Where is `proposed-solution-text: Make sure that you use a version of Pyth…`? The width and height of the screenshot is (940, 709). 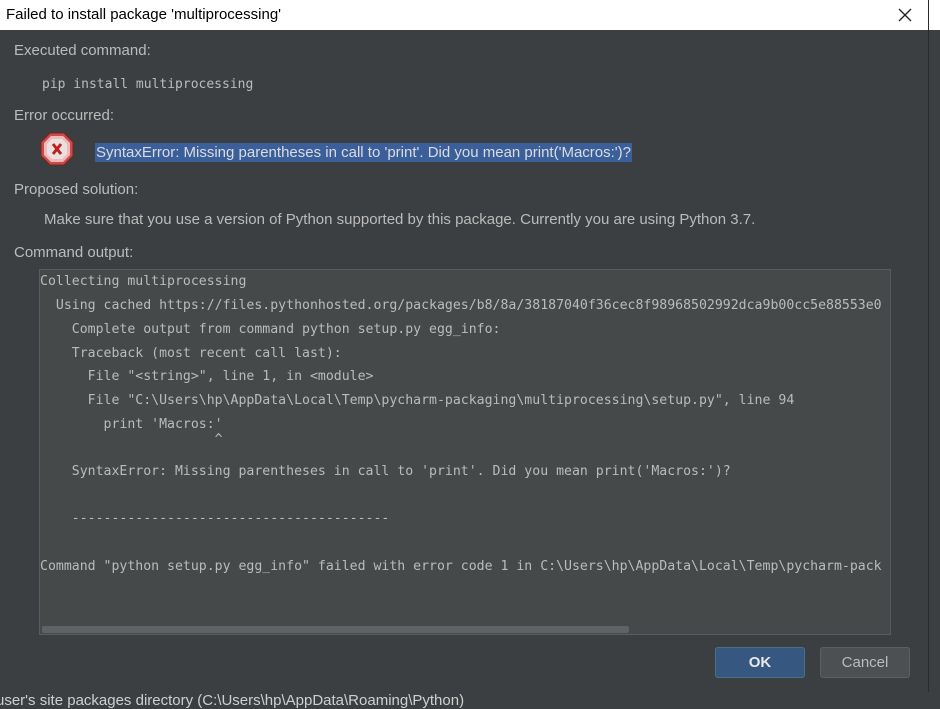
proposed-solution-text: Make sure that you use a version of Pyth… is located at coordinates (400, 219).